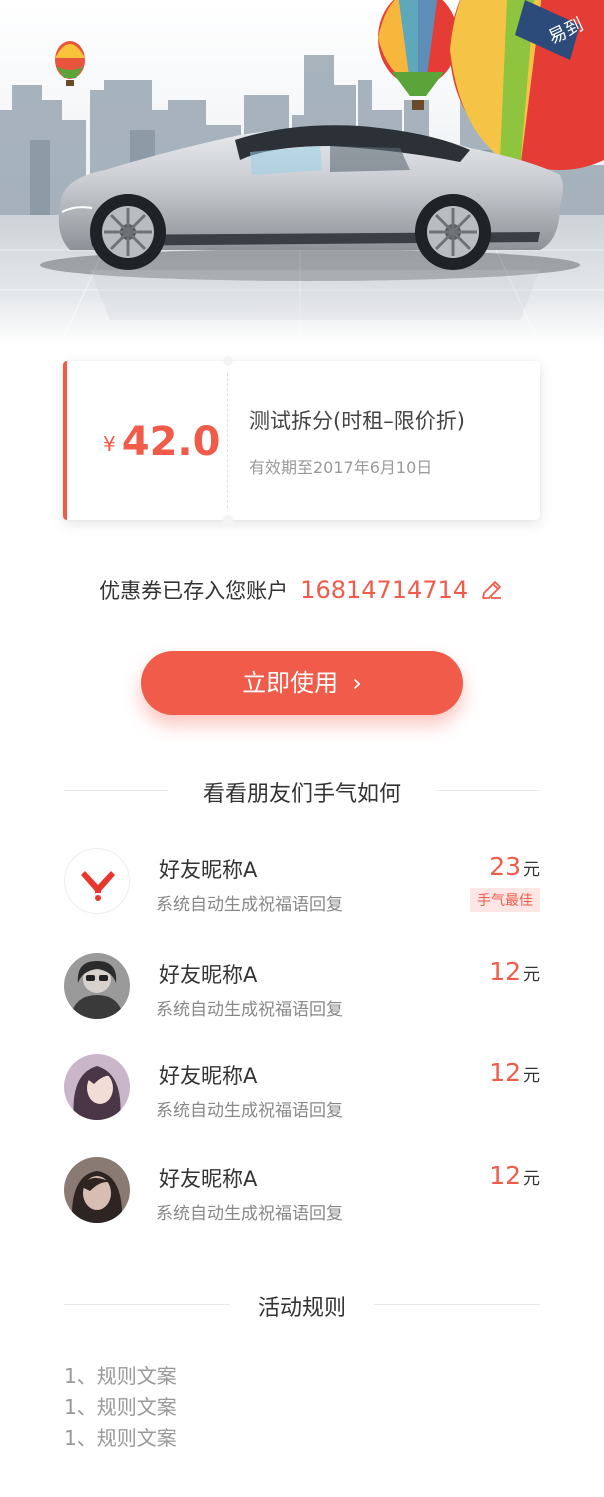  What do you see at coordinates (109, 444) in the screenshot?
I see `currency-symbol: ¥` at bounding box center [109, 444].